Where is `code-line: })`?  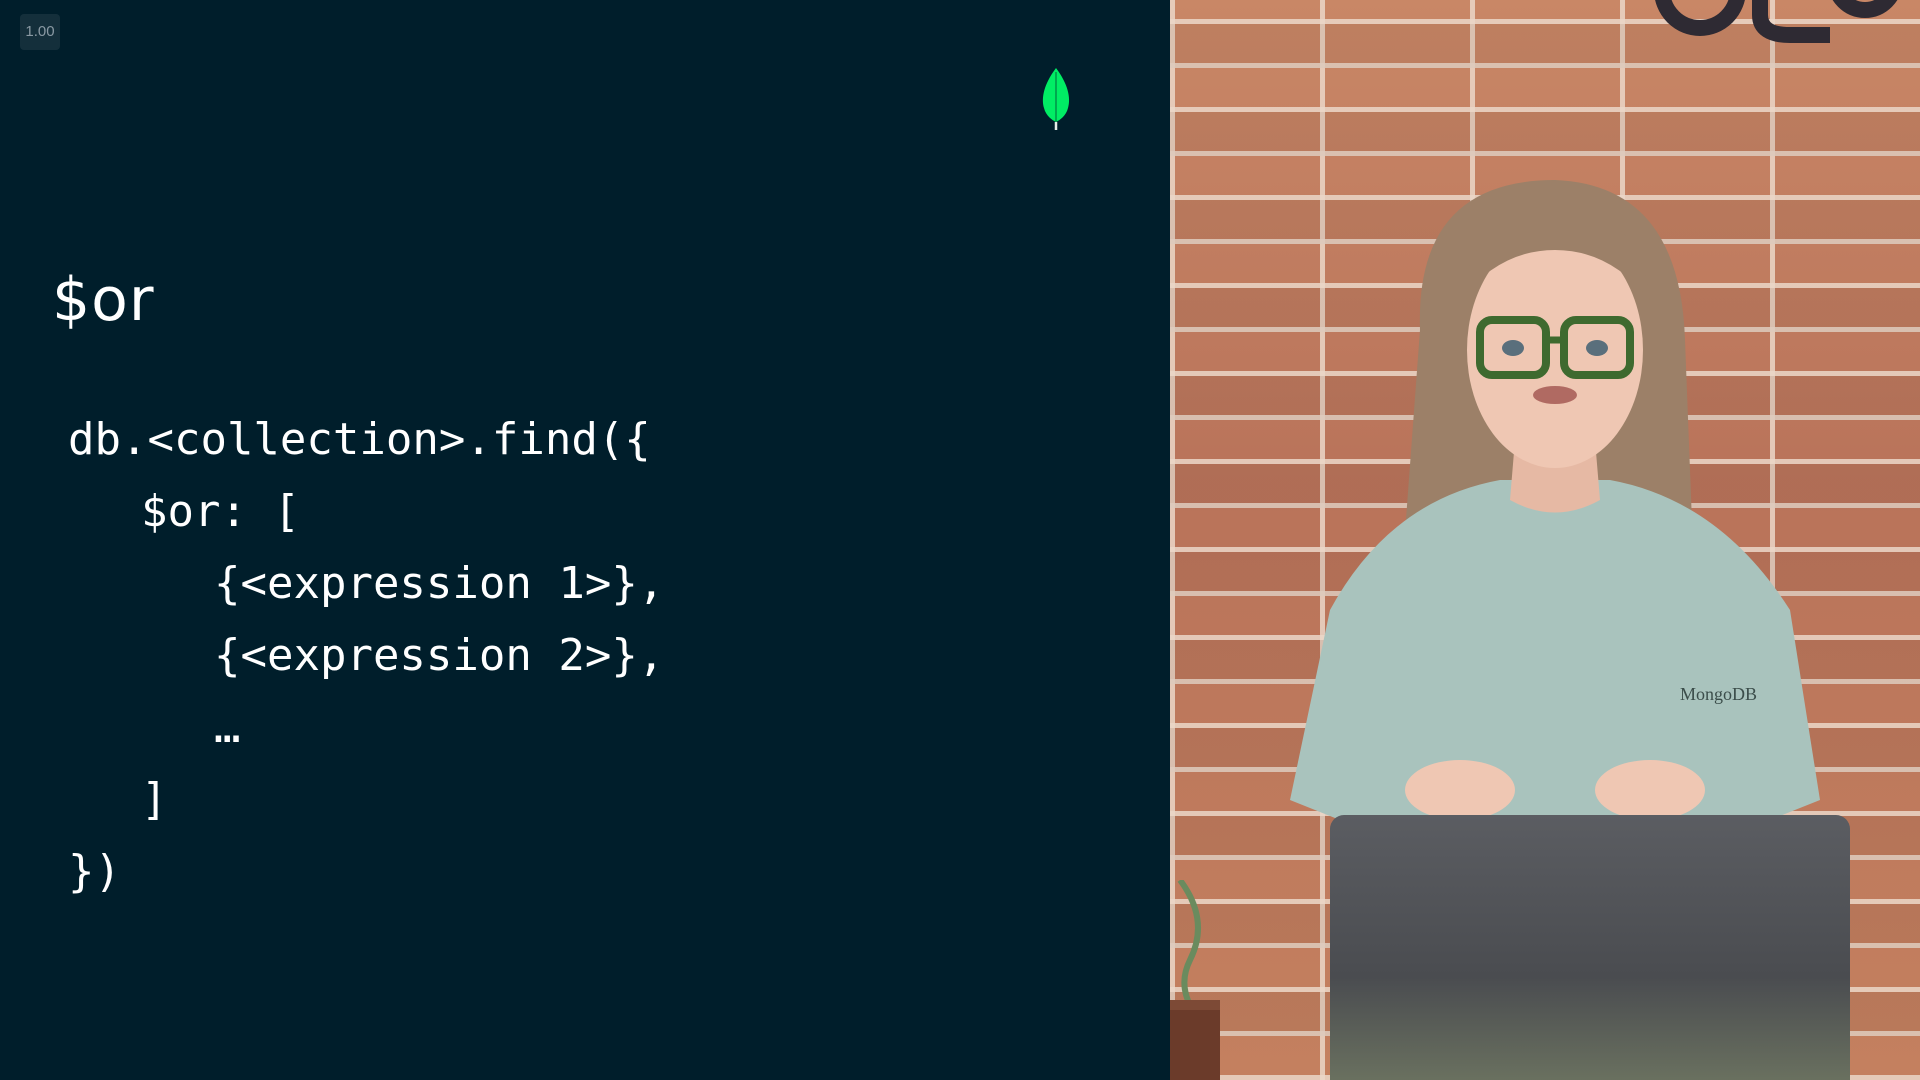 code-line: }) is located at coordinates (94, 871).